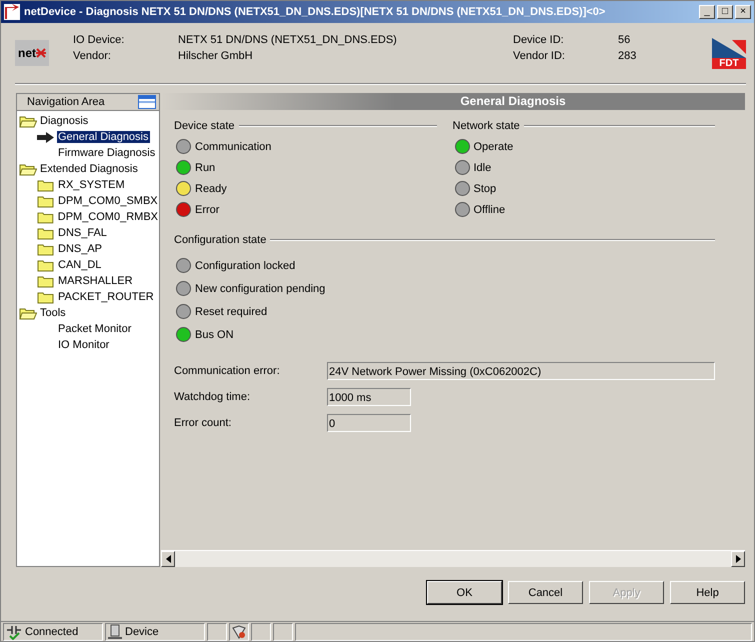 The image size is (755, 642). Describe the element at coordinates (32, 53) in the screenshot. I see `netx-logo: net` at that location.